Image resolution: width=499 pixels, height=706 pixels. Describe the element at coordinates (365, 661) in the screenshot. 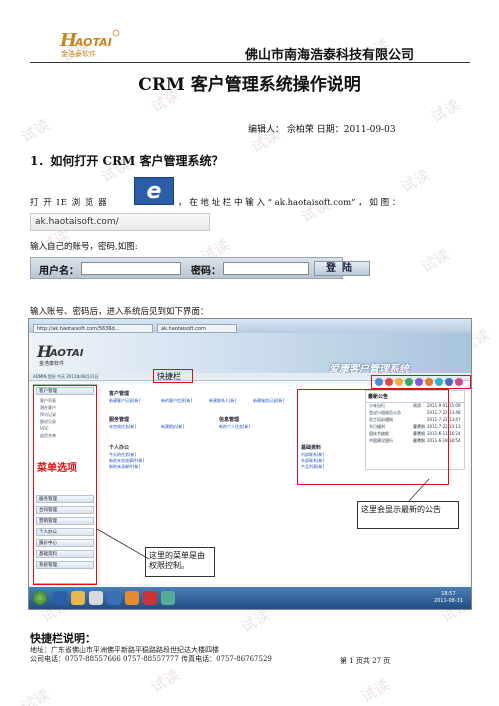

I see `page-number: 第 1 页共 27 页` at that location.